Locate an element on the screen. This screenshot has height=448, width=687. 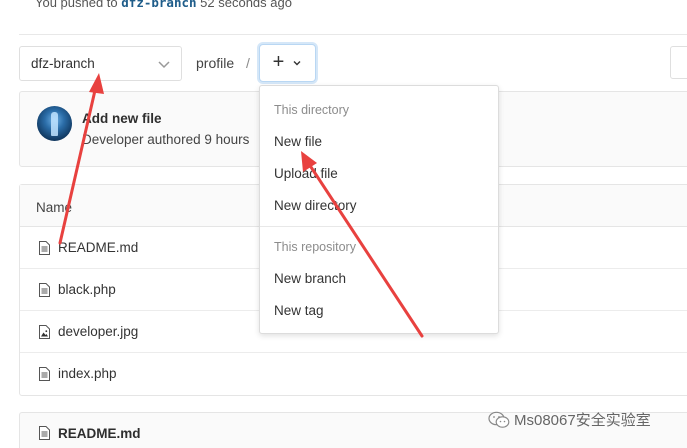
file-name: index.php is located at coordinates (87, 373).